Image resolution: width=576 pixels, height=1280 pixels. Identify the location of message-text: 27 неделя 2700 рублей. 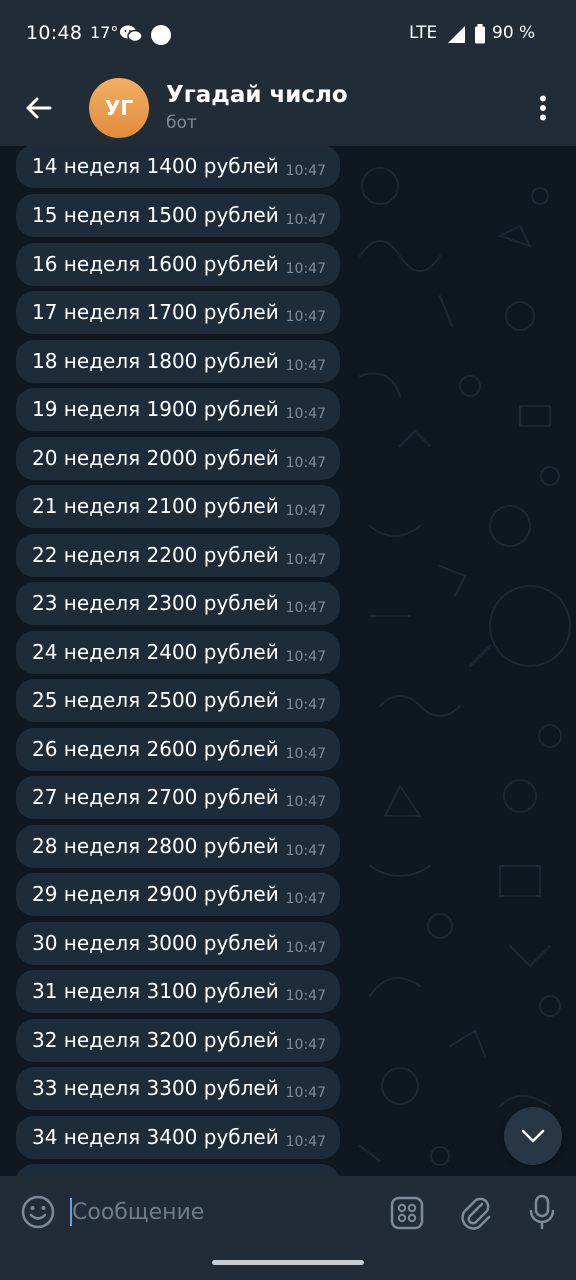
(155, 797).